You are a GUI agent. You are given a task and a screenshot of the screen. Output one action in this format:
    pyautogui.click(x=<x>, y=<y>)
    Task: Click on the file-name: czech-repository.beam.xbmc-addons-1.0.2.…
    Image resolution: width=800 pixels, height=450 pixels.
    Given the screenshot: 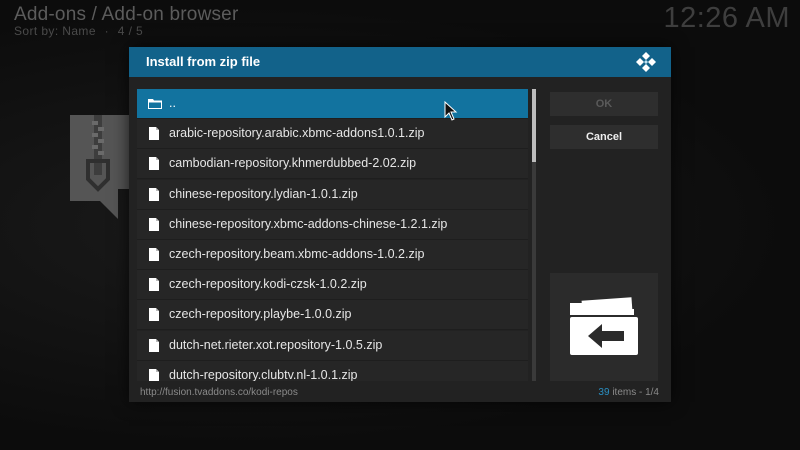 What is the action you would take?
    pyautogui.click(x=297, y=253)
    